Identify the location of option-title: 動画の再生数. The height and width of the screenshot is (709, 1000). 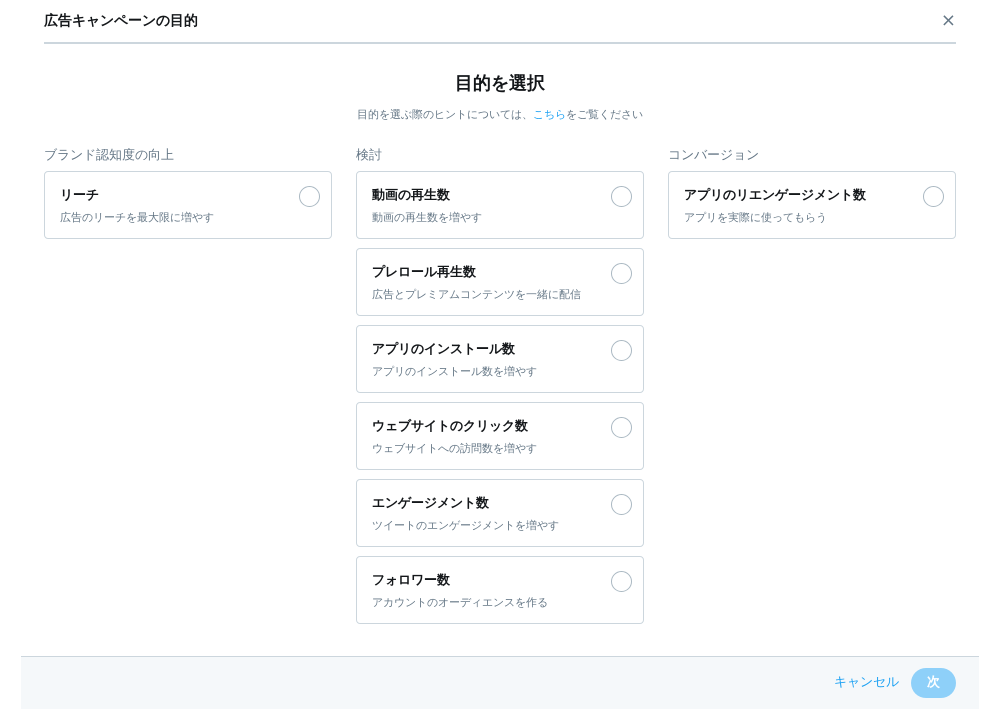
(411, 195).